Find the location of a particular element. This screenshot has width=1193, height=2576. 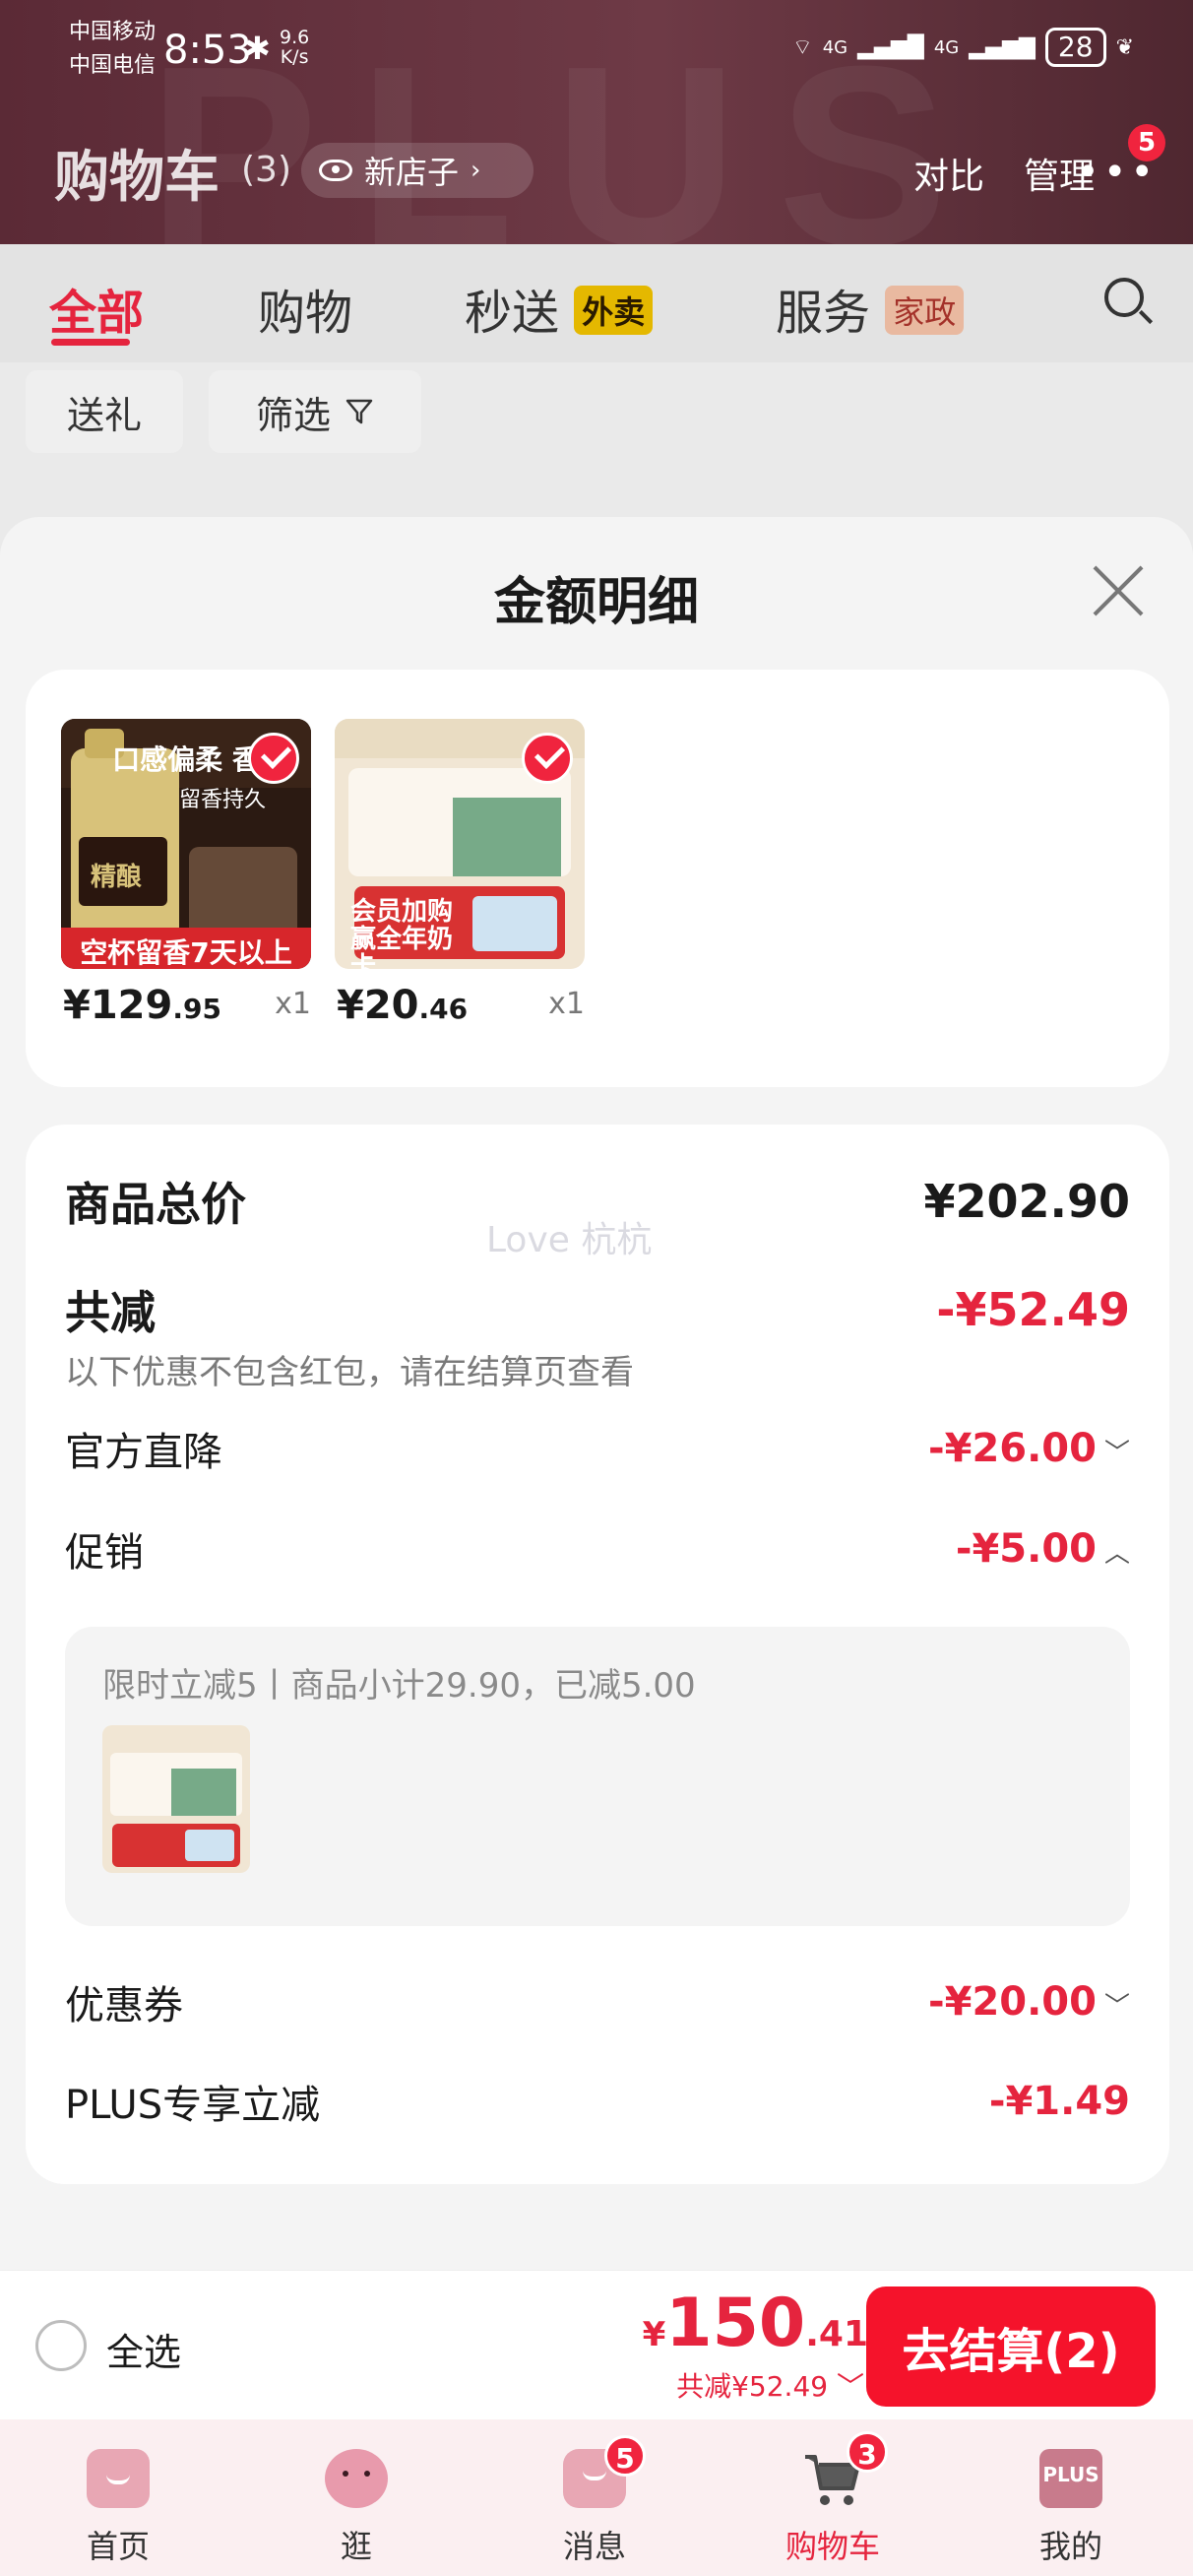

tab-service: 服务 家政 is located at coordinates (870, 308).